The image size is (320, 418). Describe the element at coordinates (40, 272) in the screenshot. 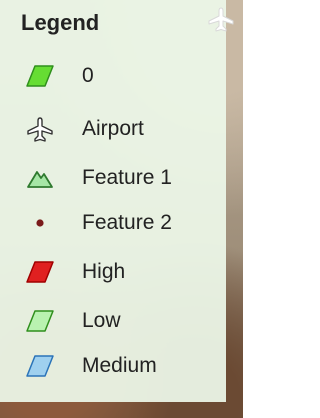

I see `red-polygon-icon` at that location.